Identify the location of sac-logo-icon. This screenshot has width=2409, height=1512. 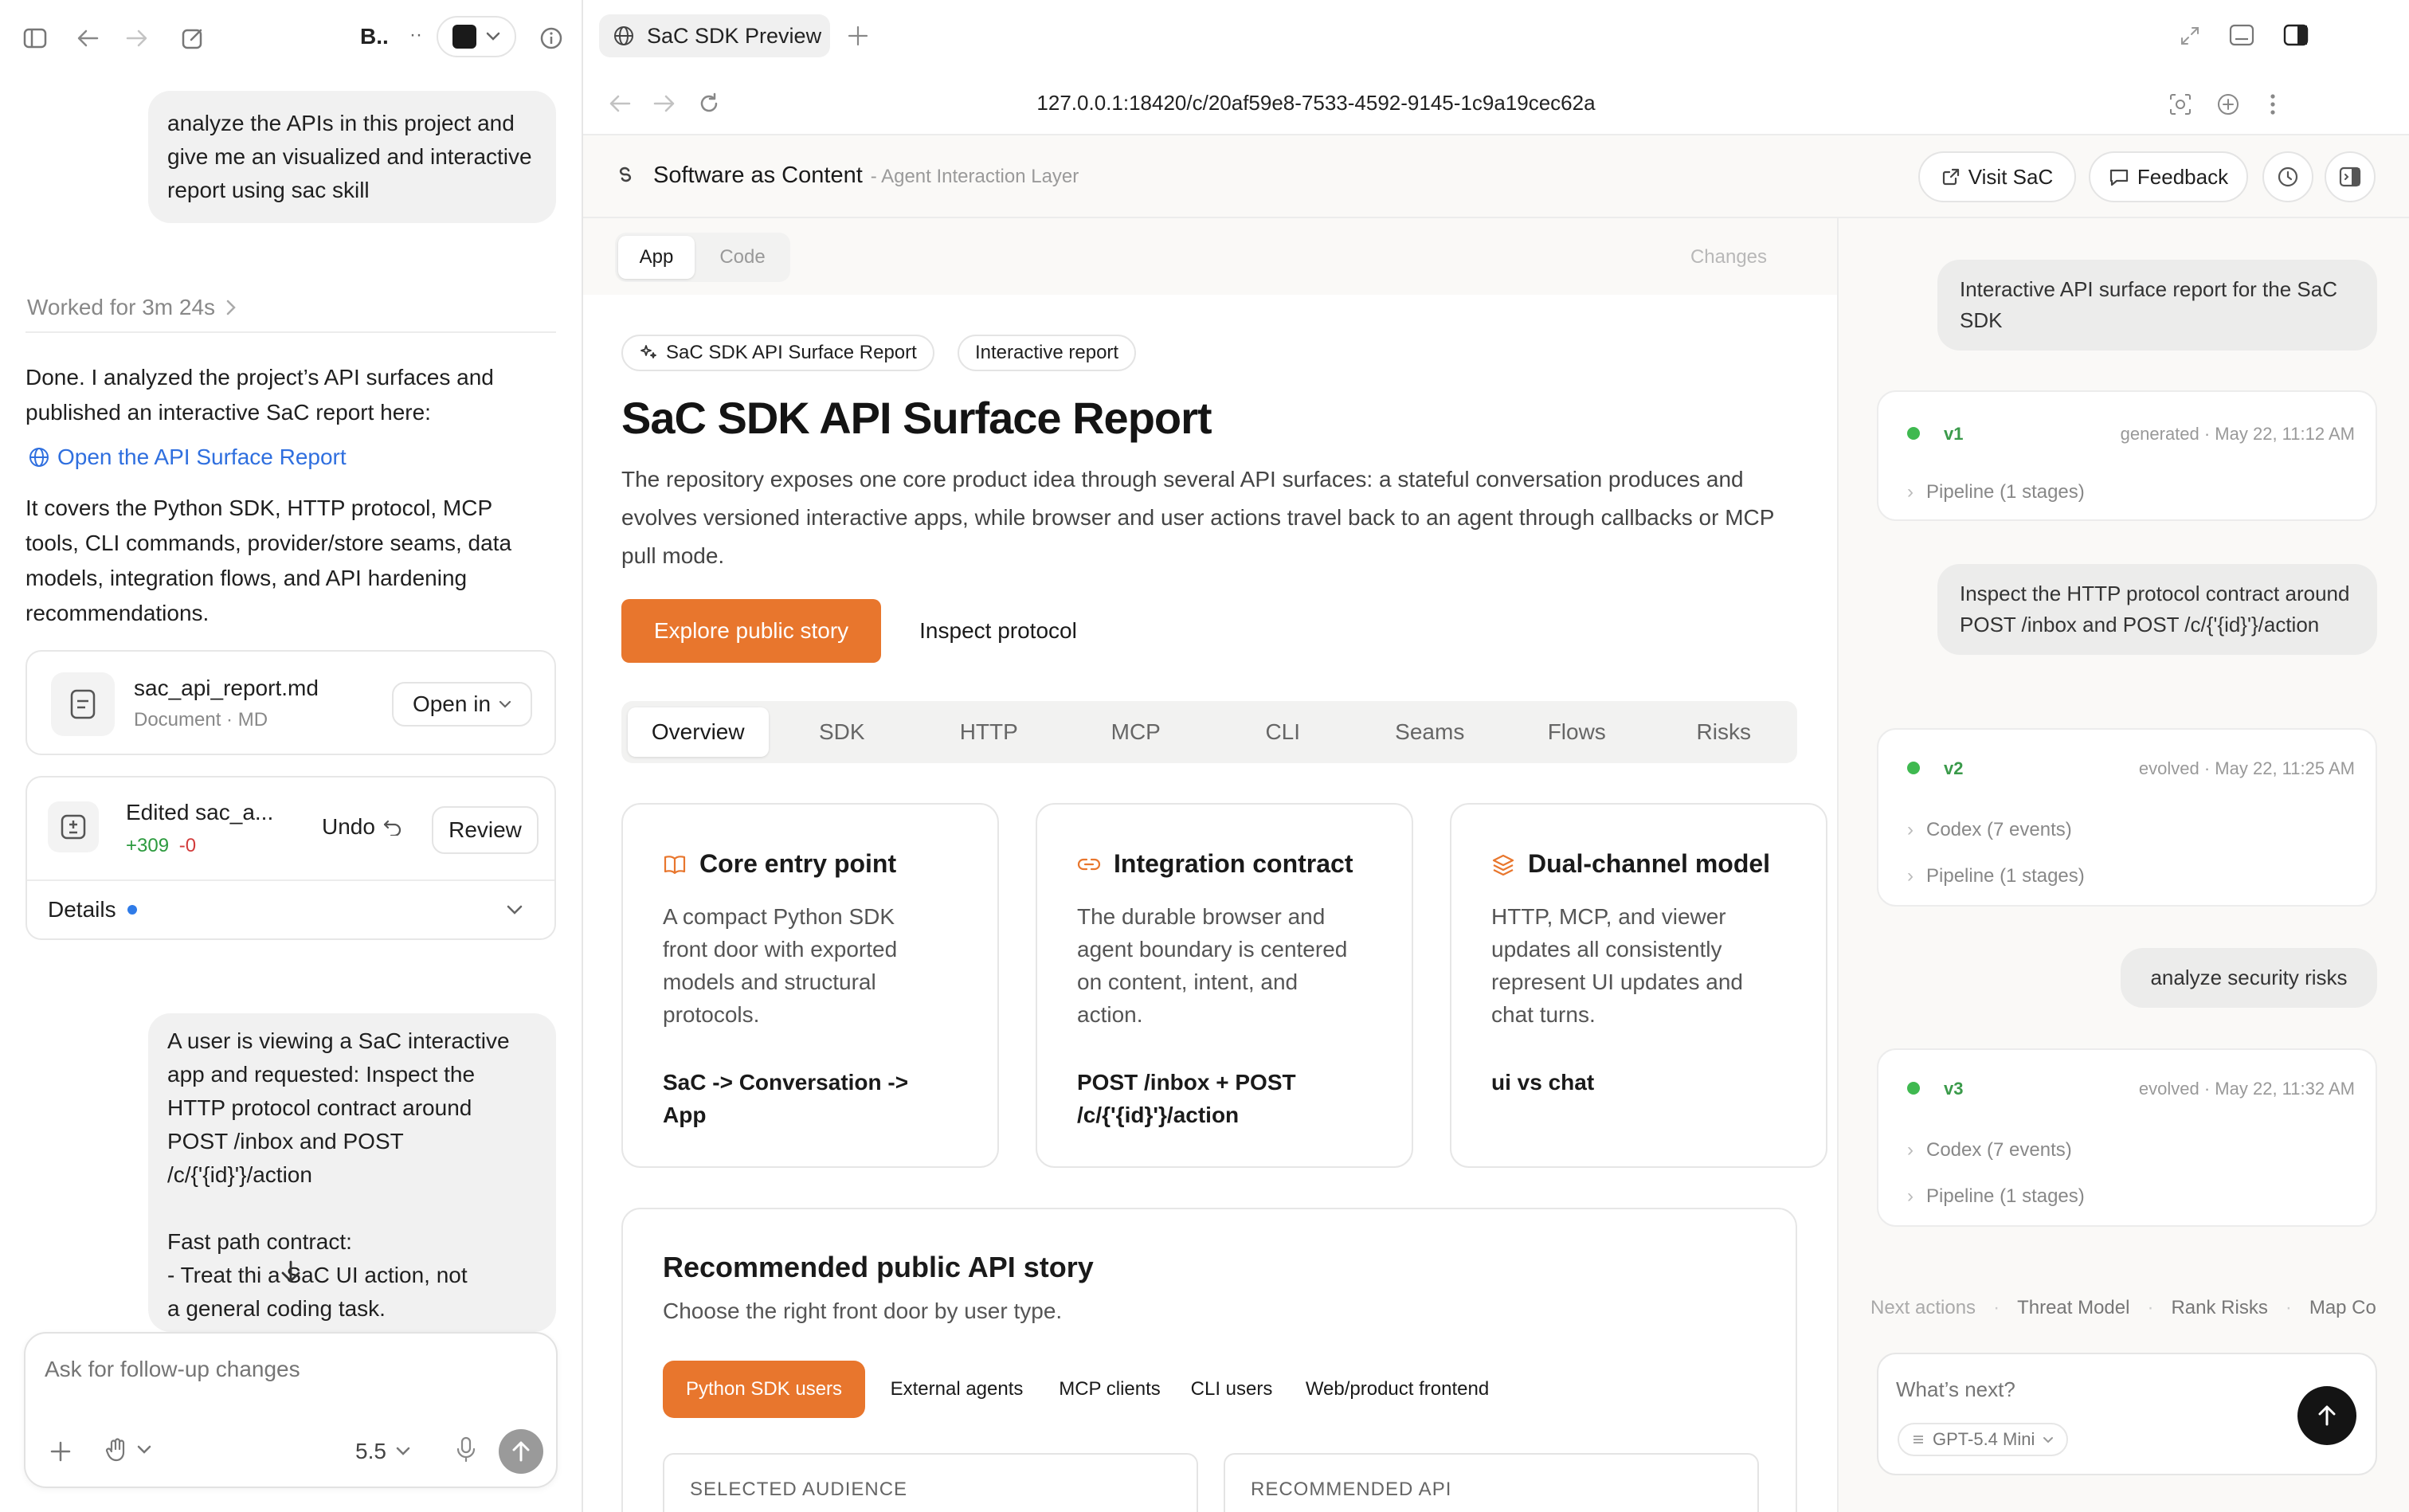
(625, 174).